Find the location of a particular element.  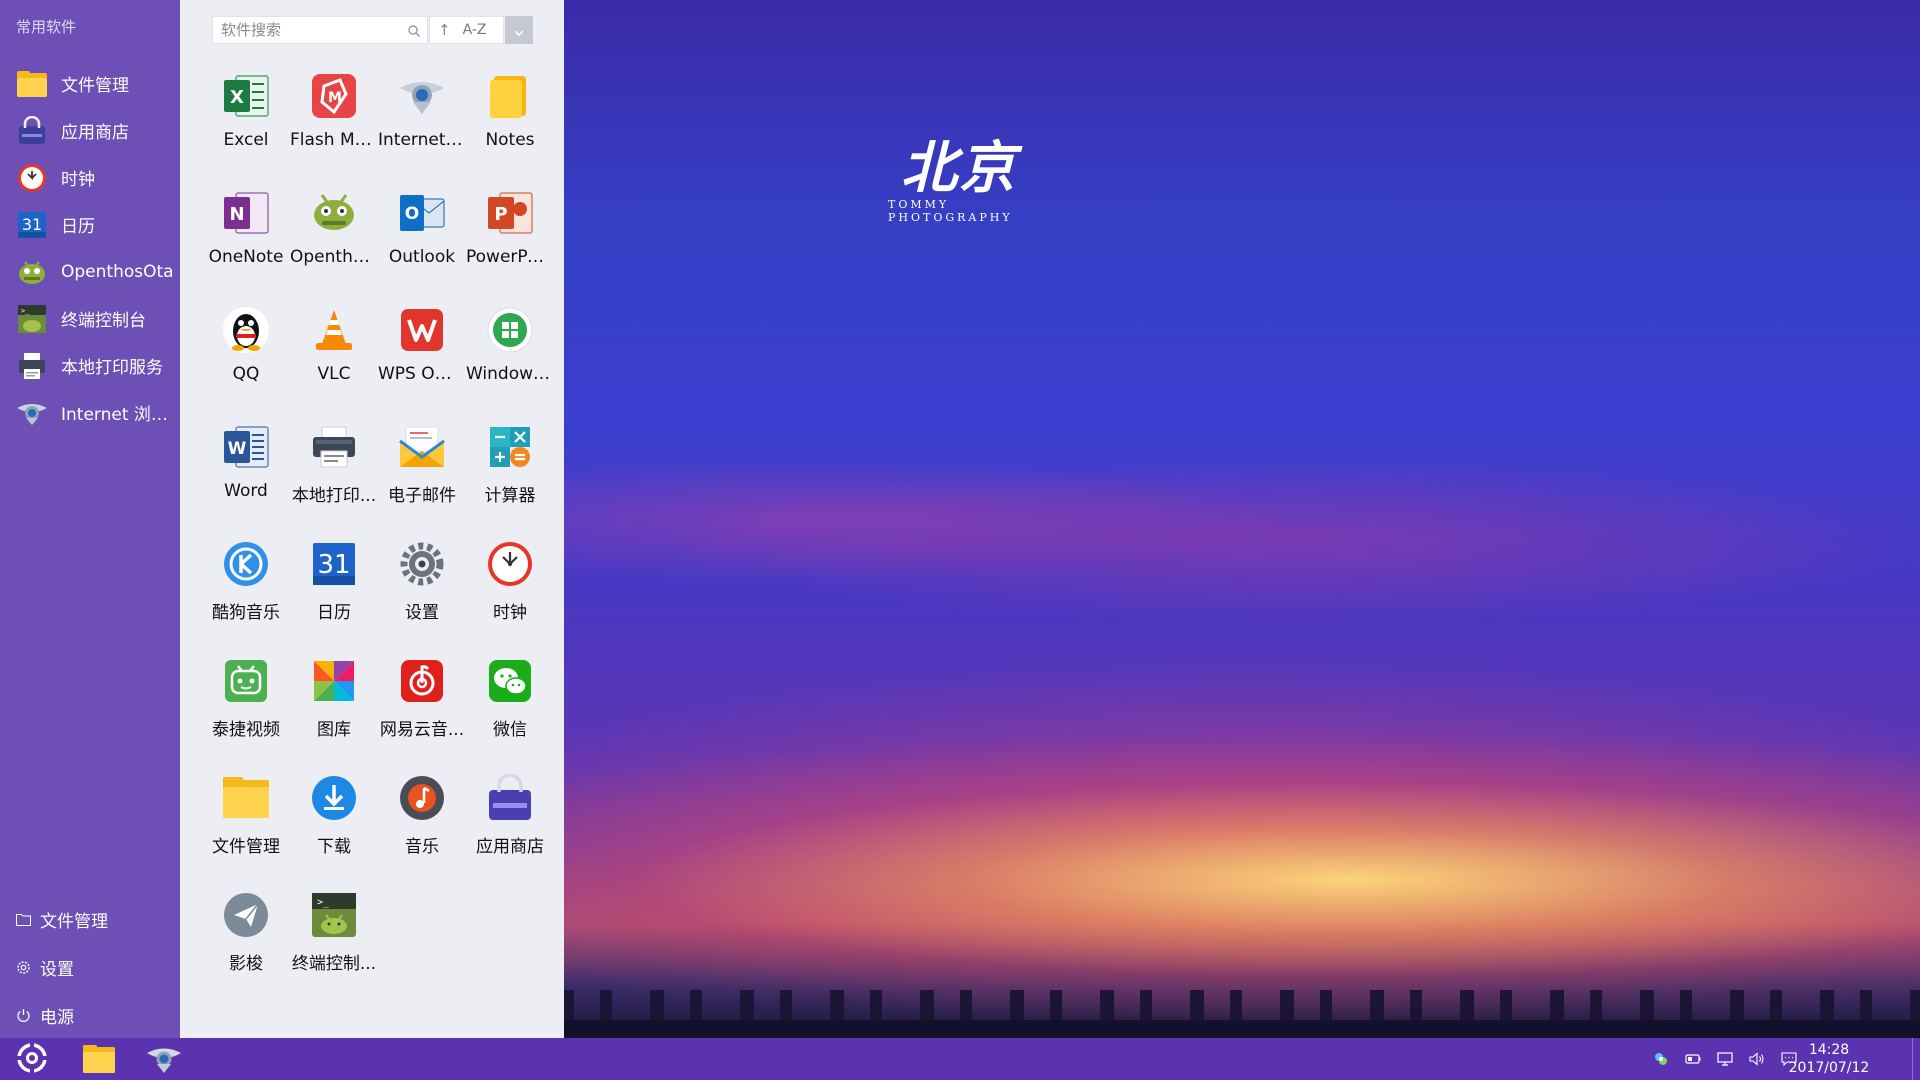

download-icon is located at coordinates (334, 798).